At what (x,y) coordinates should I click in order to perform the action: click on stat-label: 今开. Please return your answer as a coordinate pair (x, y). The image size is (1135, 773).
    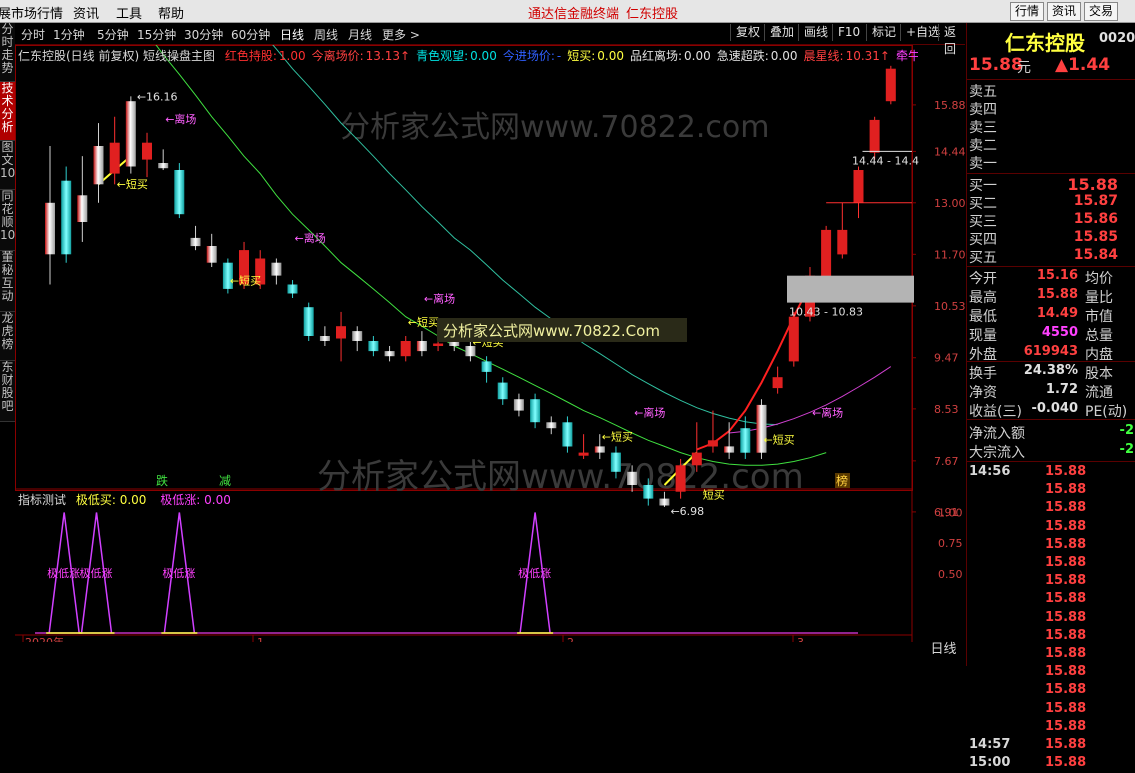
    Looking at the image, I should click on (983, 279).